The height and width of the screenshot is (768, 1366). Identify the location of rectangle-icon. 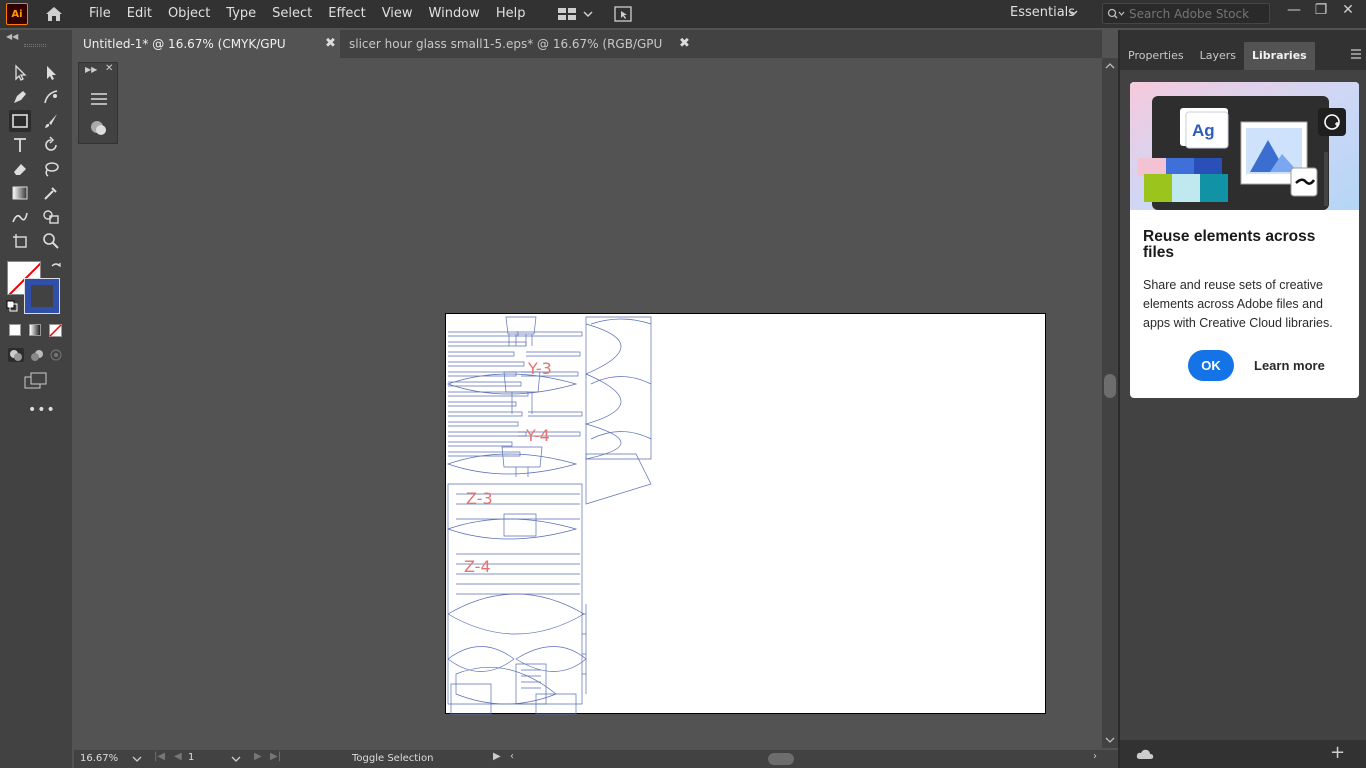
(20, 121).